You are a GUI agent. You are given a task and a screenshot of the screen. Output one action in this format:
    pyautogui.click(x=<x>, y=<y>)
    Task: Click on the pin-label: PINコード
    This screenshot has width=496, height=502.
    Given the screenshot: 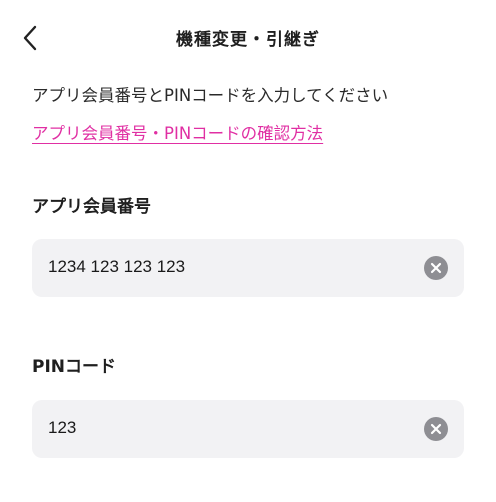 What is the action you would take?
    pyautogui.click(x=74, y=367)
    